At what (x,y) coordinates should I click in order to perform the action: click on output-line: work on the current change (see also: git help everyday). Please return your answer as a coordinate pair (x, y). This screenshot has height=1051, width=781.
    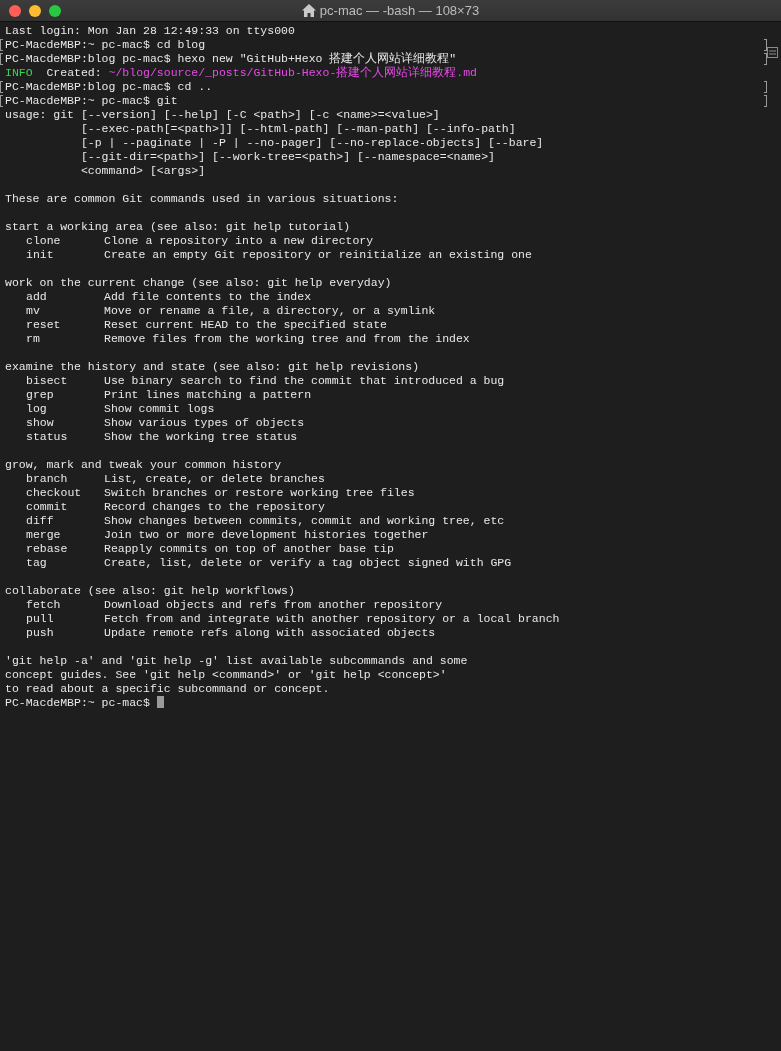
    Looking at the image, I should click on (198, 282).